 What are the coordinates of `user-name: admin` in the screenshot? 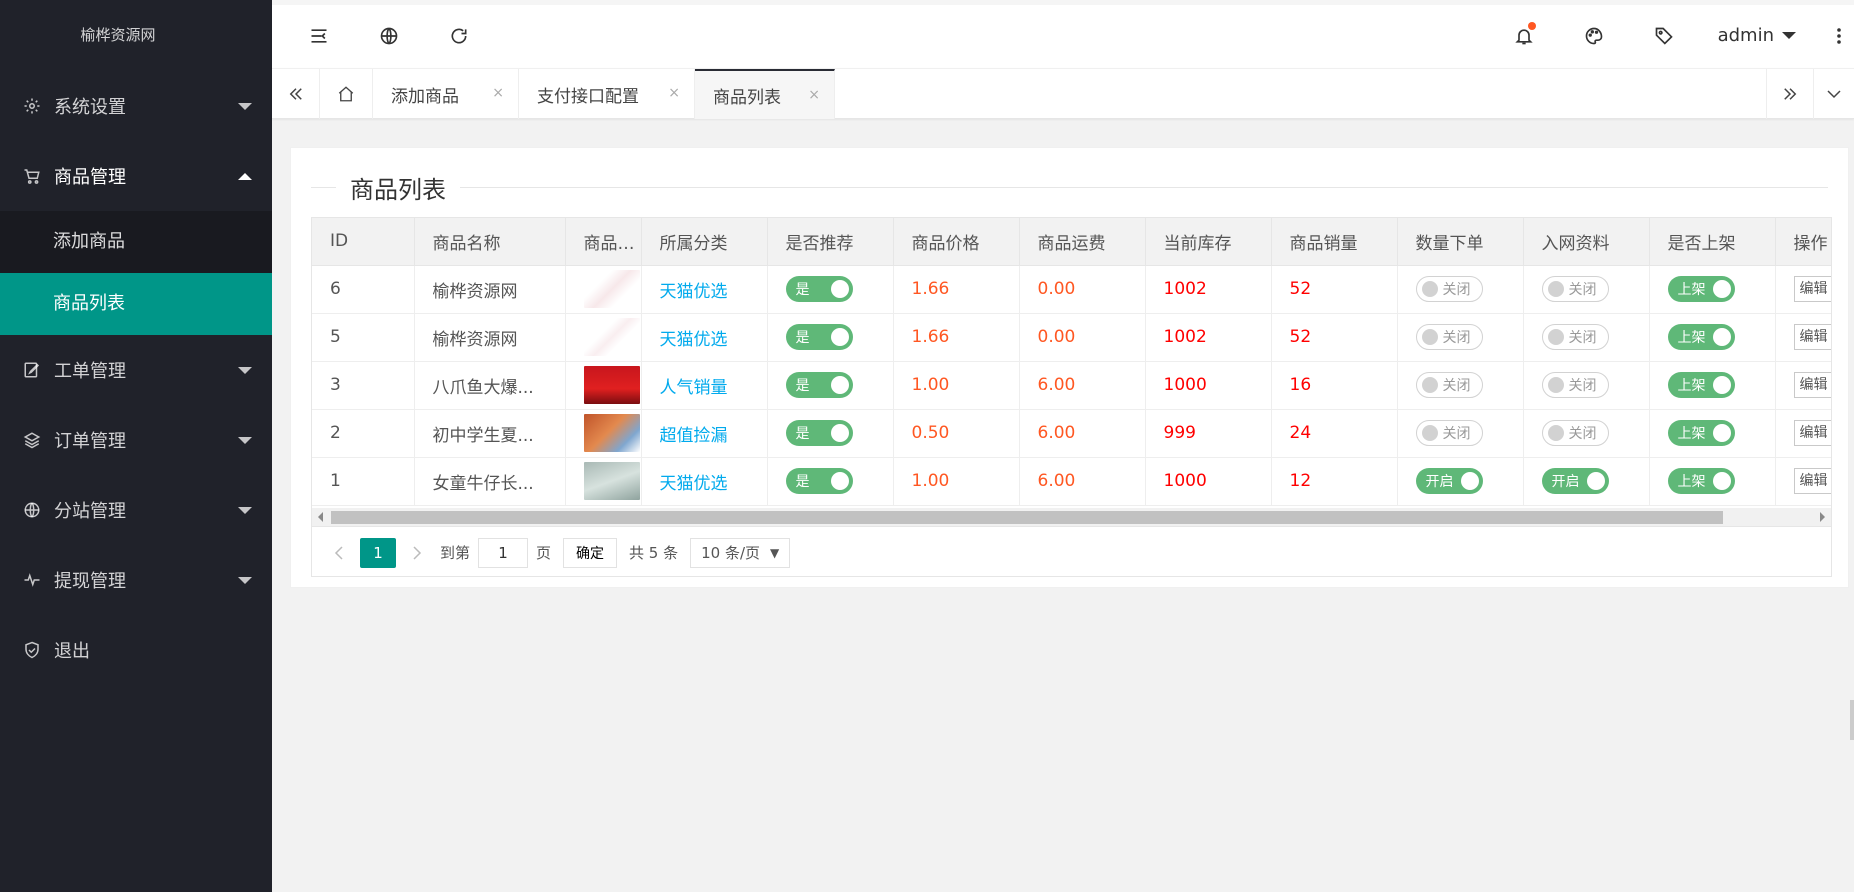 It's located at (1745, 35).